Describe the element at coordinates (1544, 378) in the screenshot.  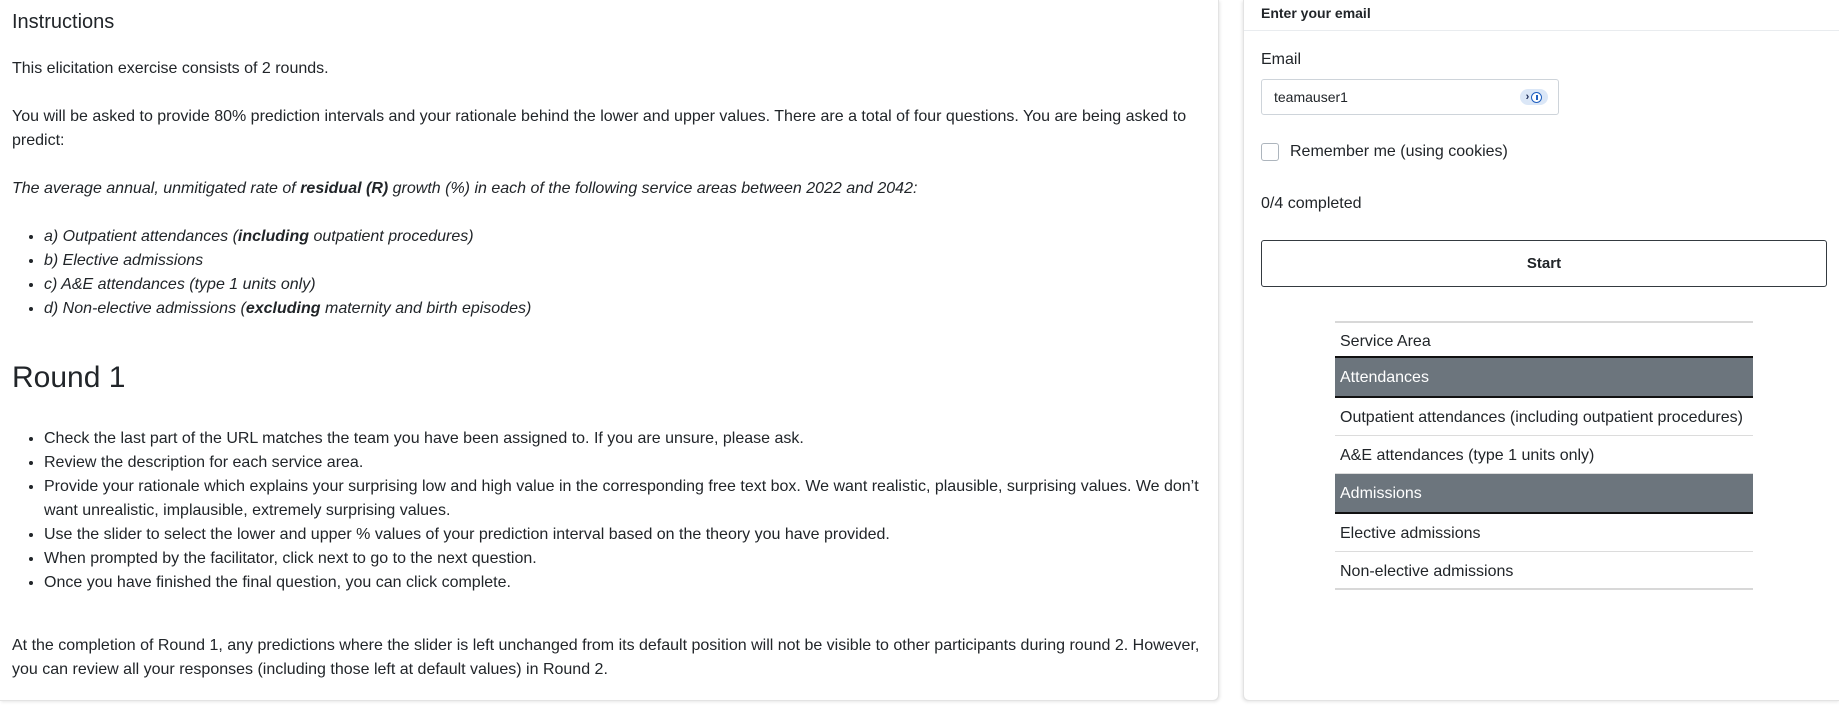
I see `table-group-row: Attendances` at that location.